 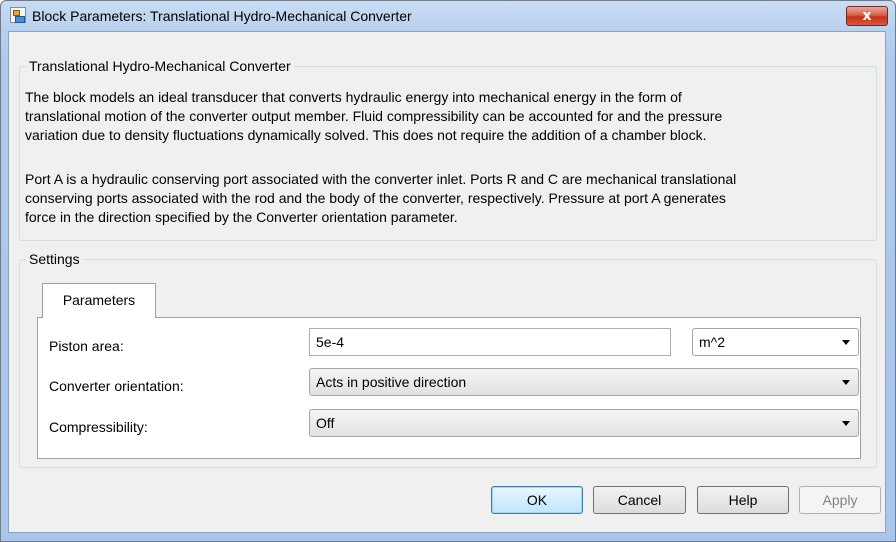 I want to click on cancel-button: Cancel, so click(x=639, y=500).